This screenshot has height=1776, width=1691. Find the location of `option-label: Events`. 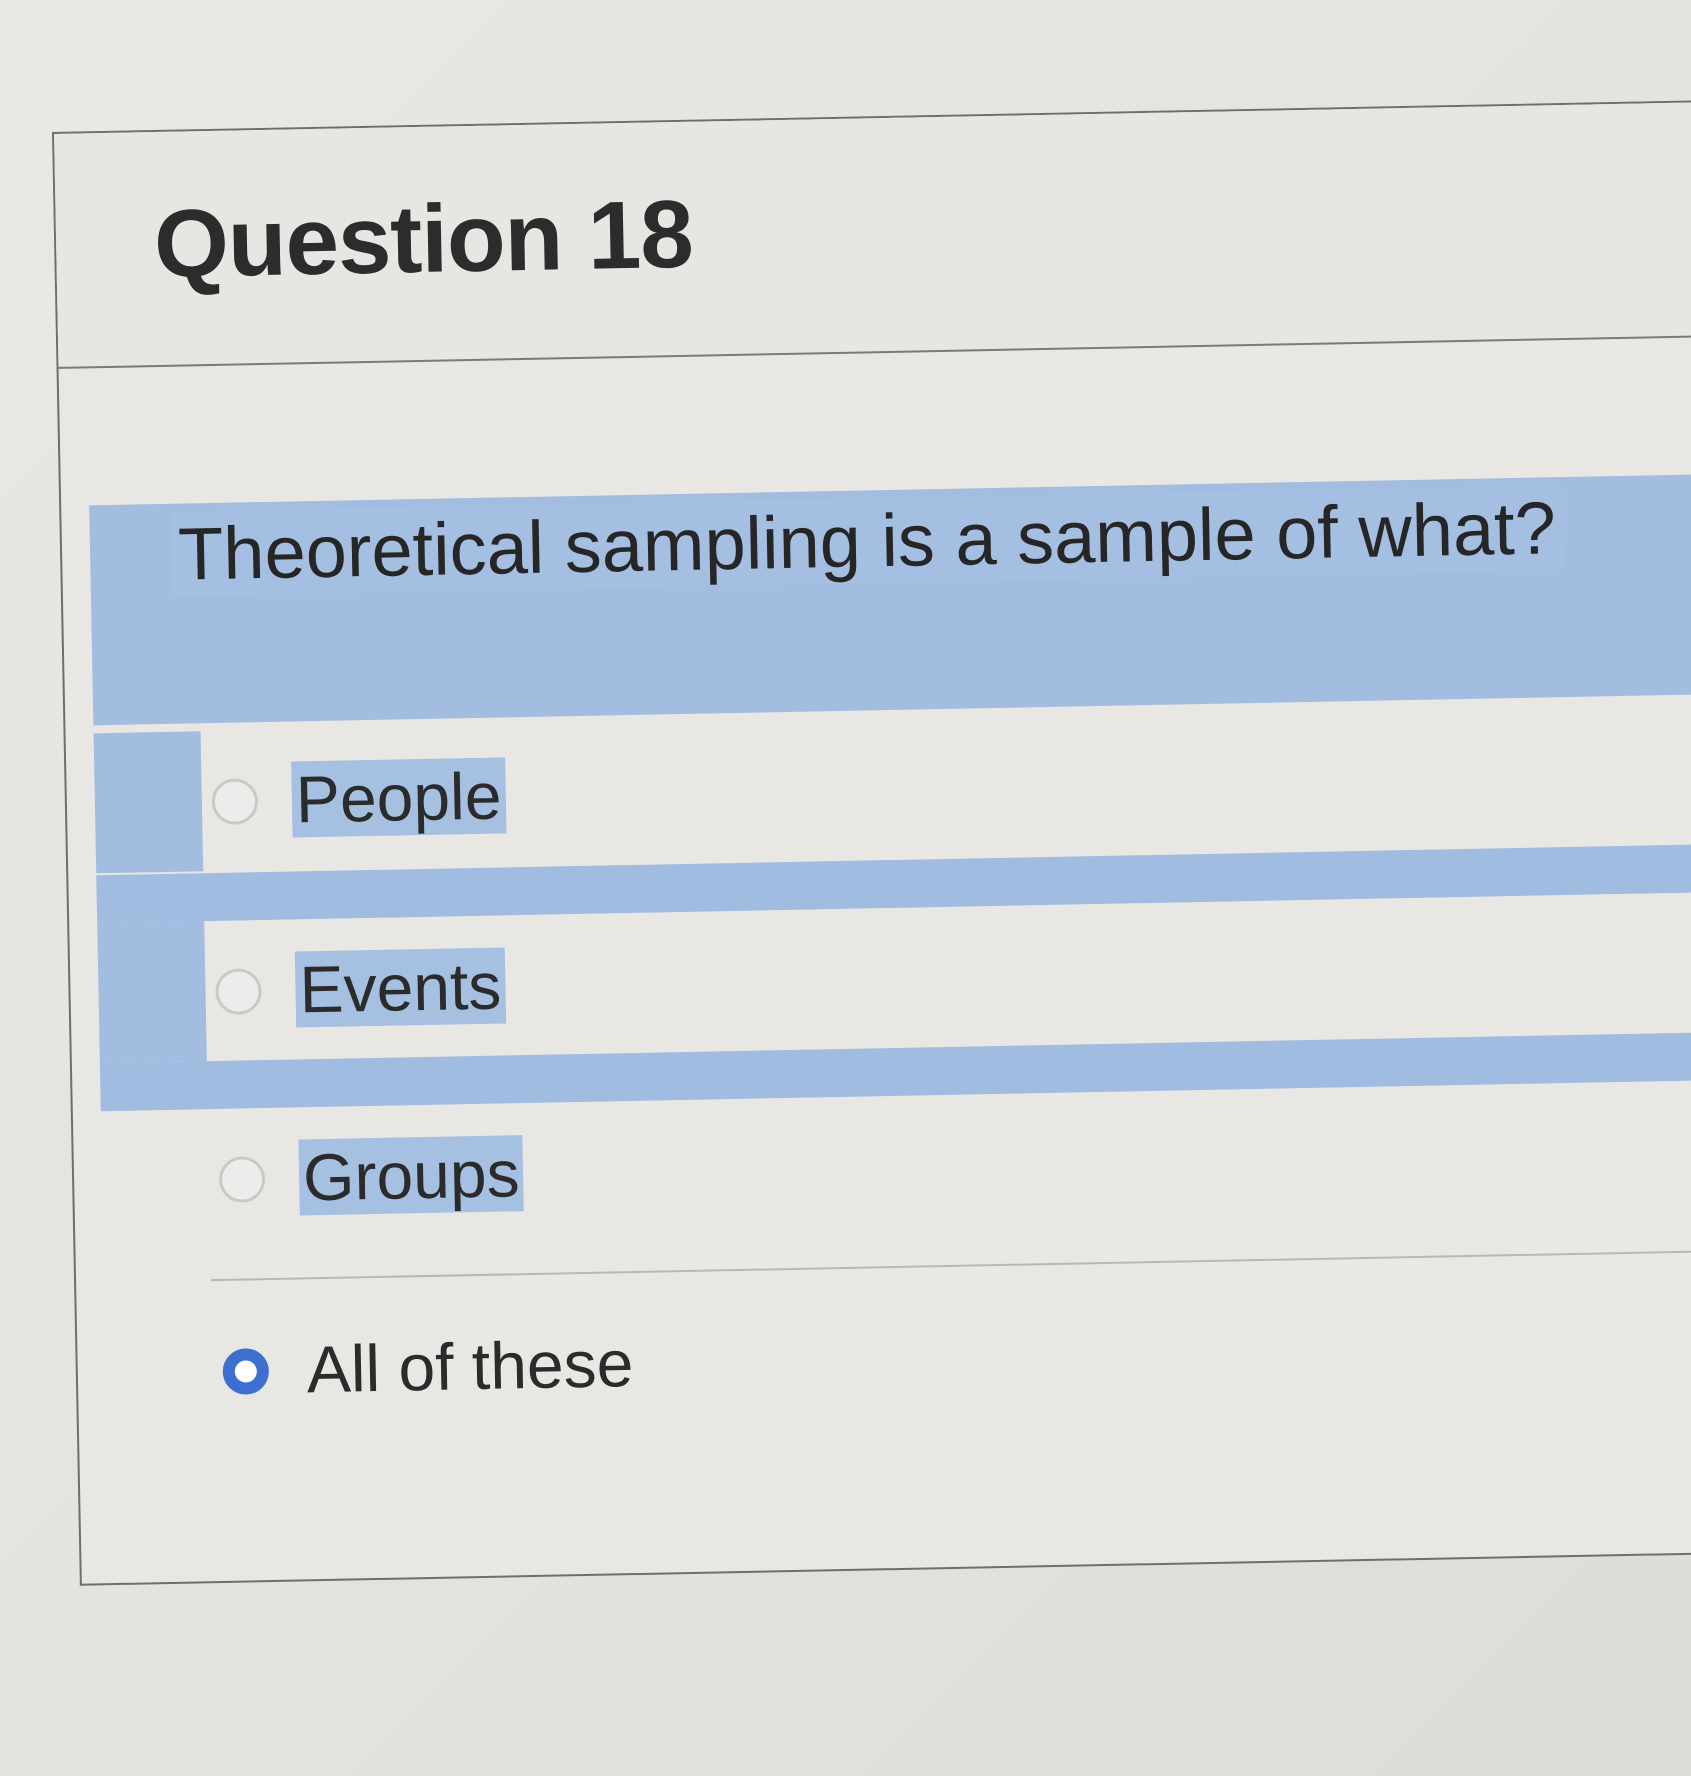

option-label: Events is located at coordinates (400, 987).